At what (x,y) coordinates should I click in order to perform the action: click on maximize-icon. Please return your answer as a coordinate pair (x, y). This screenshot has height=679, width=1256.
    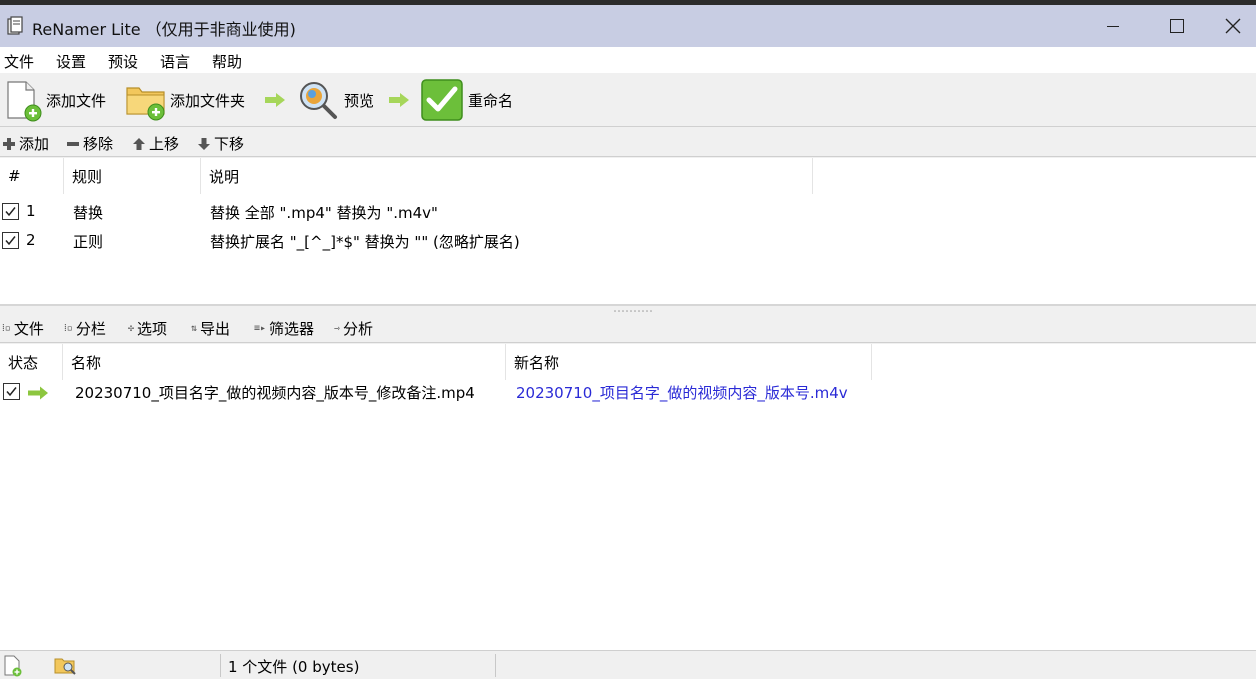
    Looking at the image, I should click on (1177, 26).